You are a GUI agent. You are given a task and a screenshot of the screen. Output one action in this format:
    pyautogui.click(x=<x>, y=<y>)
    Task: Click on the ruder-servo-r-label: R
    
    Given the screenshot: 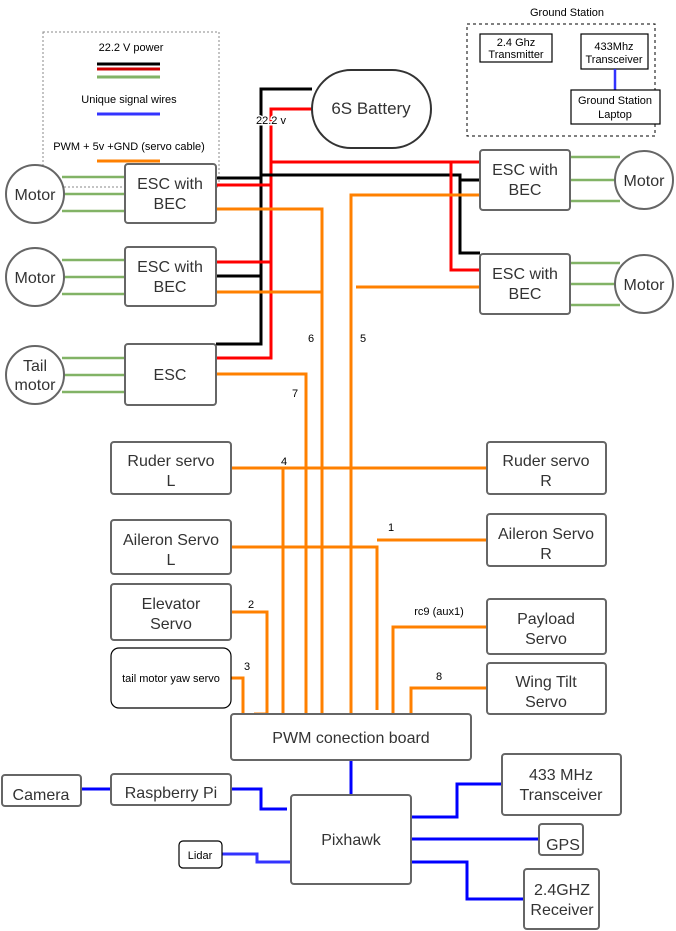 What is the action you would take?
    pyautogui.click(x=546, y=481)
    